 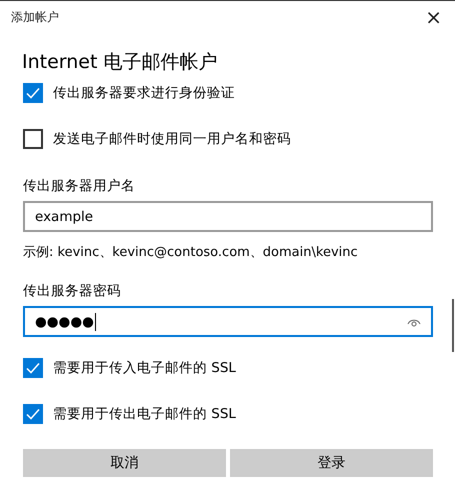 What do you see at coordinates (331, 463) in the screenshot?
I see `sign-in-button: 登录` at bounding box center [331, 463].